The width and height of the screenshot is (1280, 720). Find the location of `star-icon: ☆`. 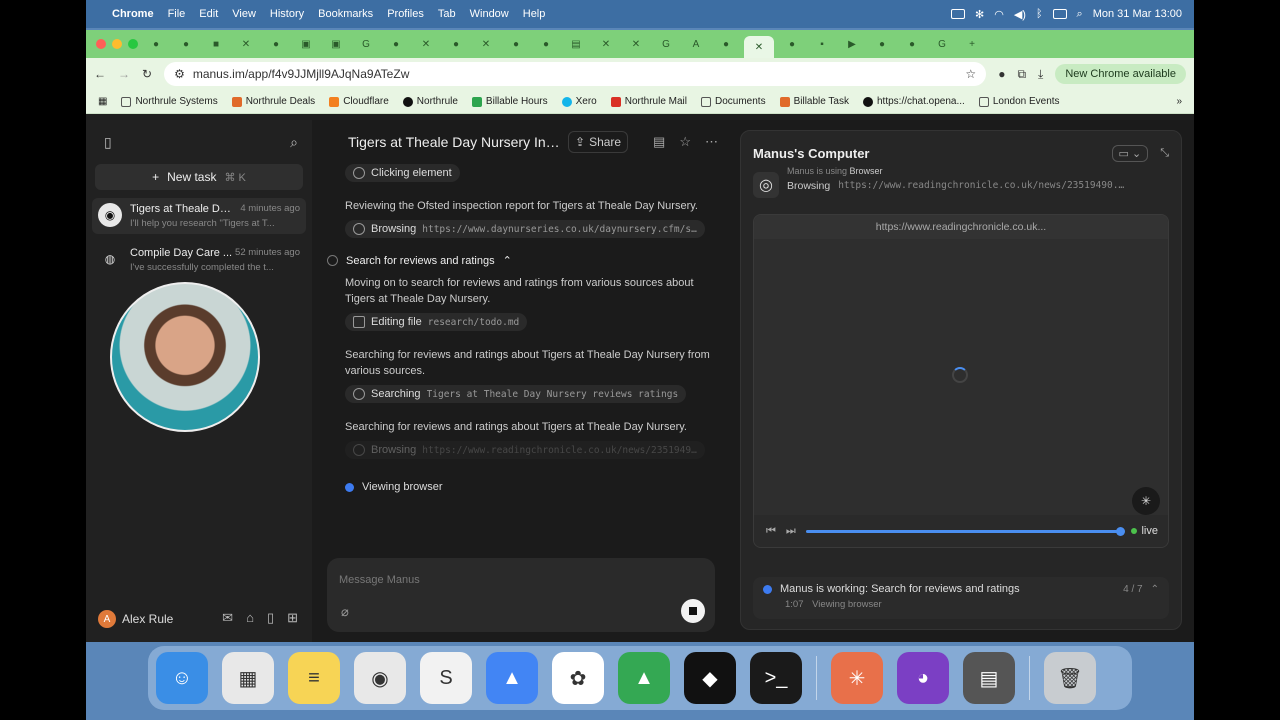

star-icon: ☆ is located at coordinates (685, 142).